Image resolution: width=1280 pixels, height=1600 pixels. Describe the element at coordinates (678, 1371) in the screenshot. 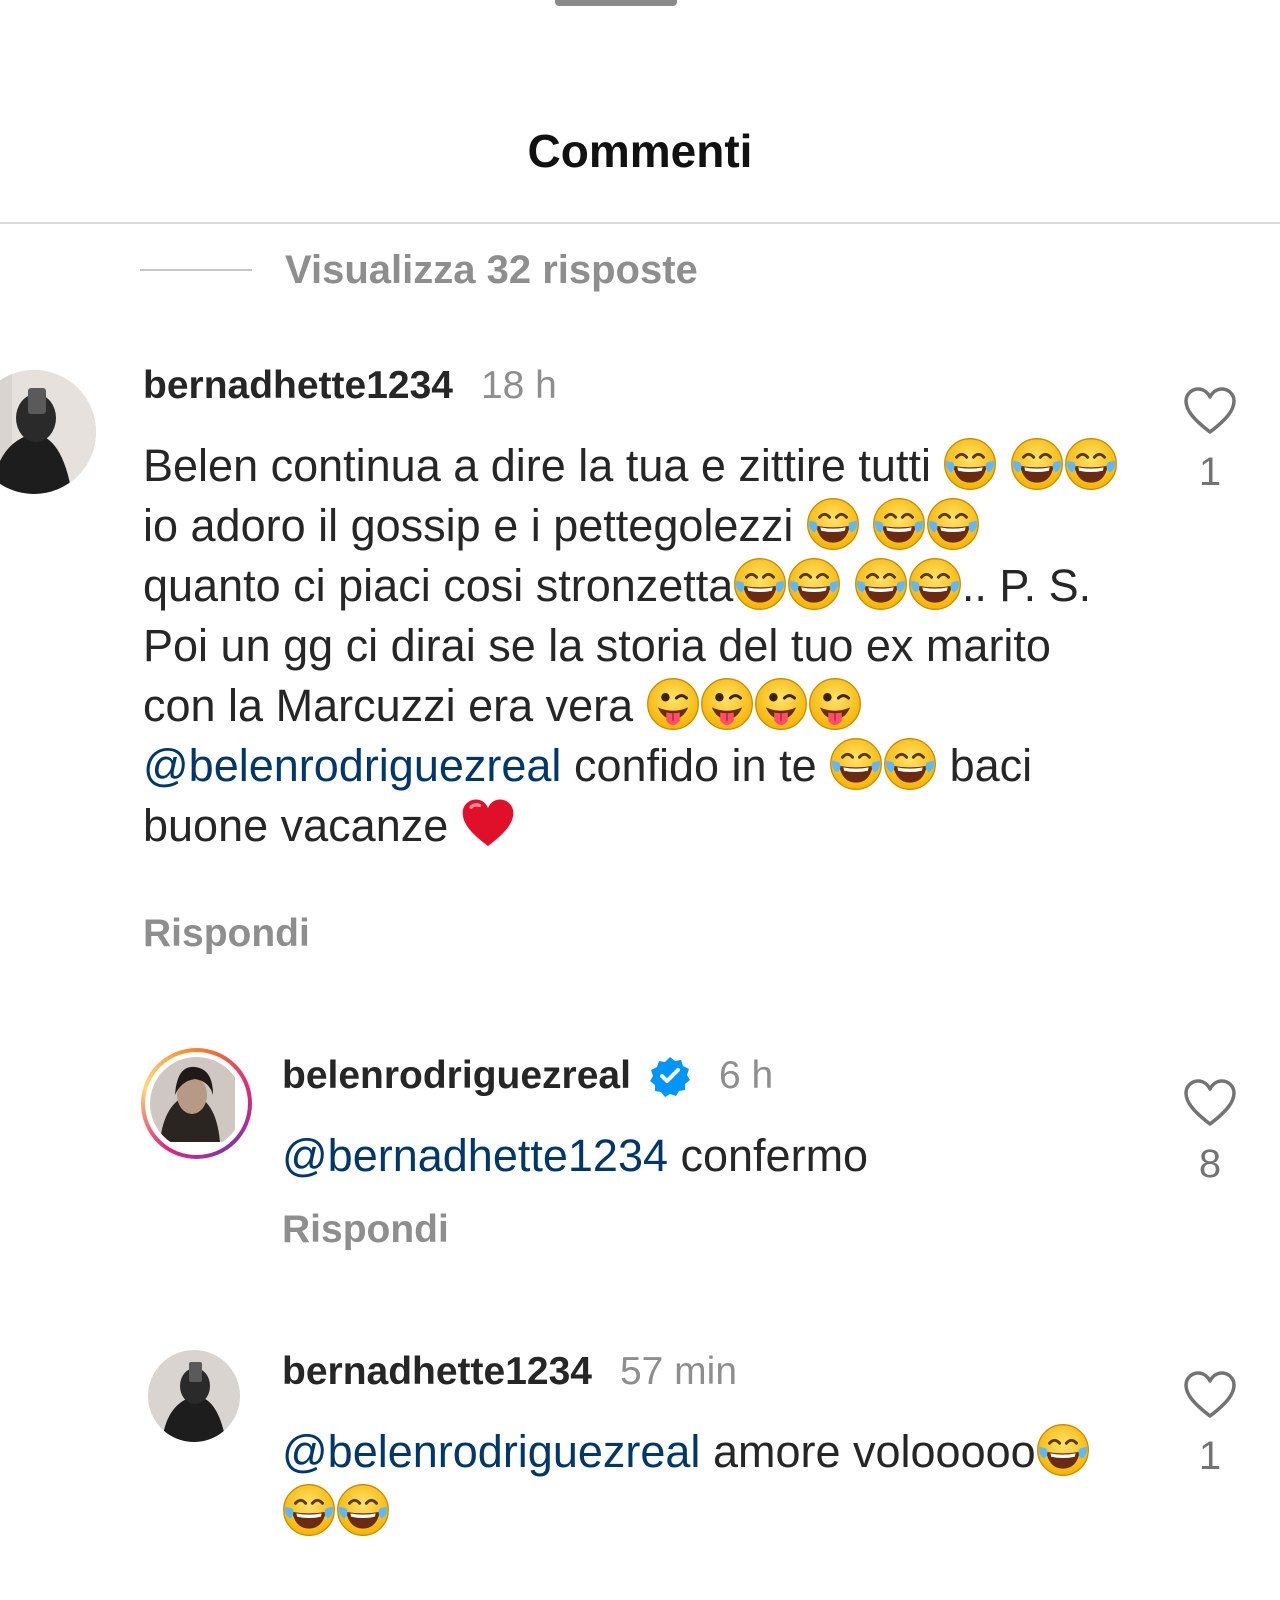

I see `comment-time: 57 min` at that location.